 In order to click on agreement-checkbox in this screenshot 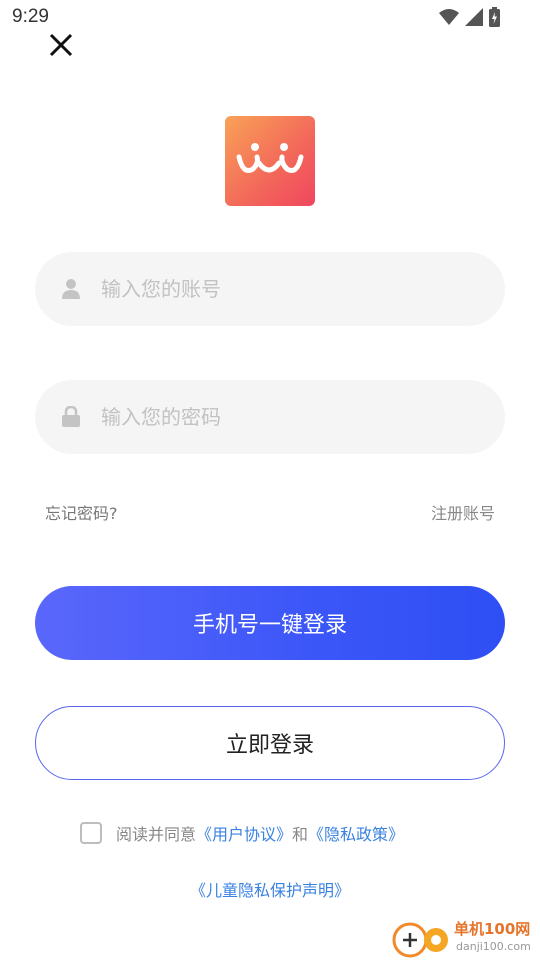, I will do `click(91, 833)`.